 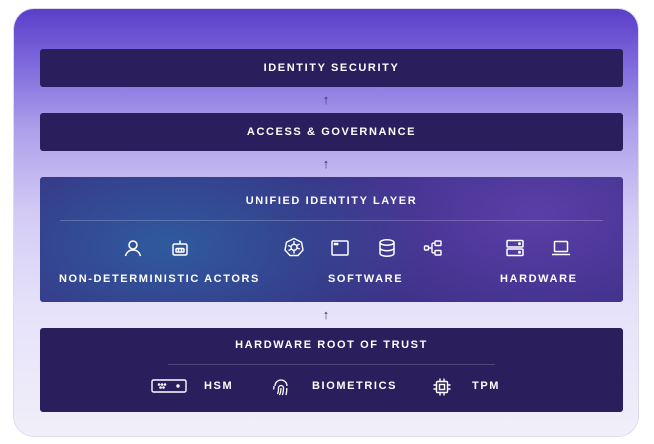 I want to click on access-governance-layer: ACCESS & GOVERNANCE, so click(x=331, y=132).